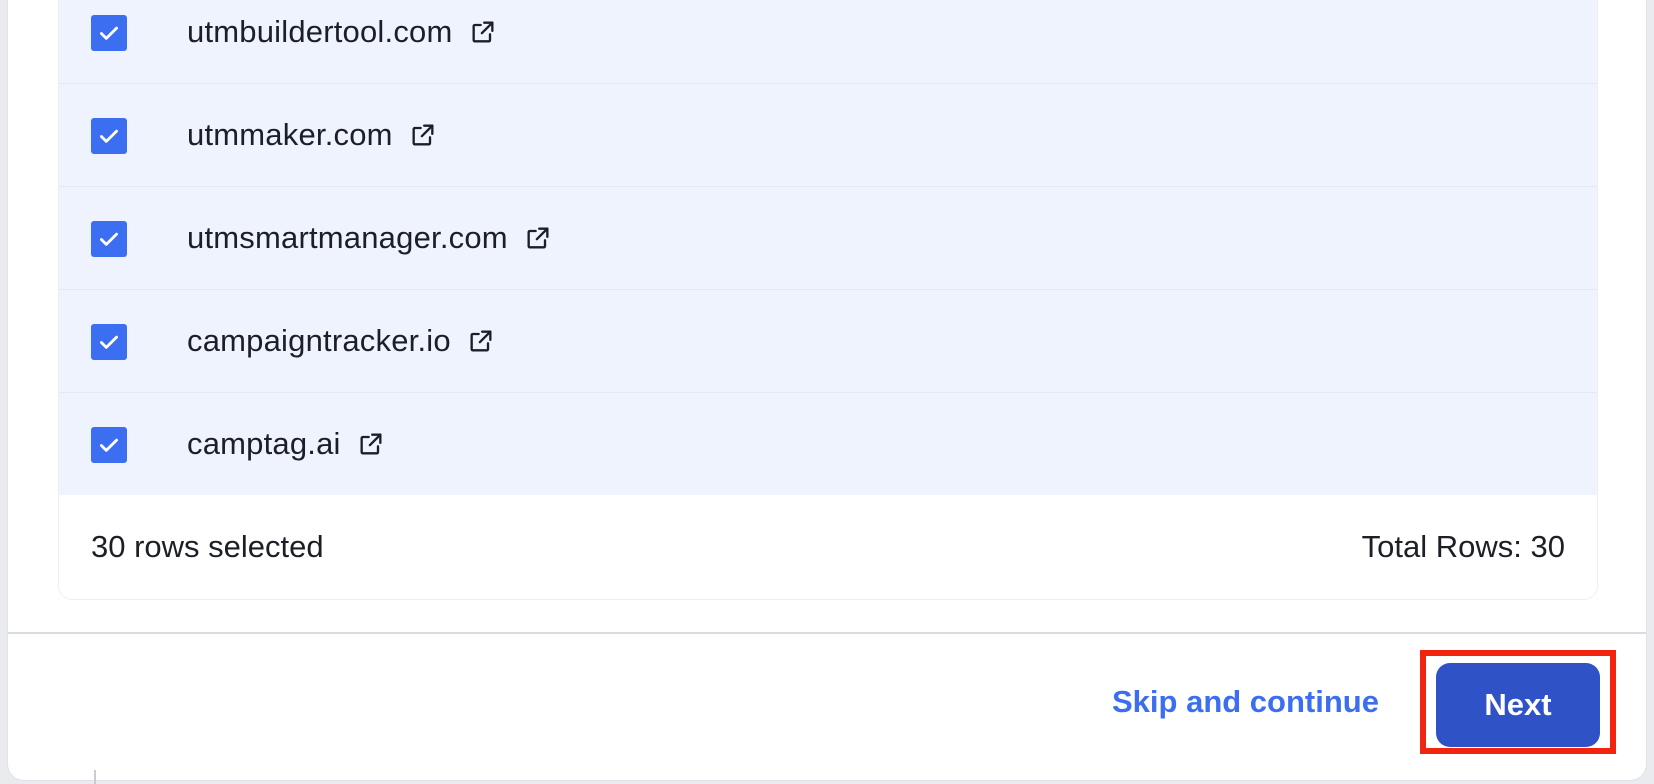 The width and height of the screenshot is (1654, 784). What do you see at coordinates (828, 238) in the screenshot?
I see `table-row: utmsmartmanager.com` at bounding box center [828, 238].